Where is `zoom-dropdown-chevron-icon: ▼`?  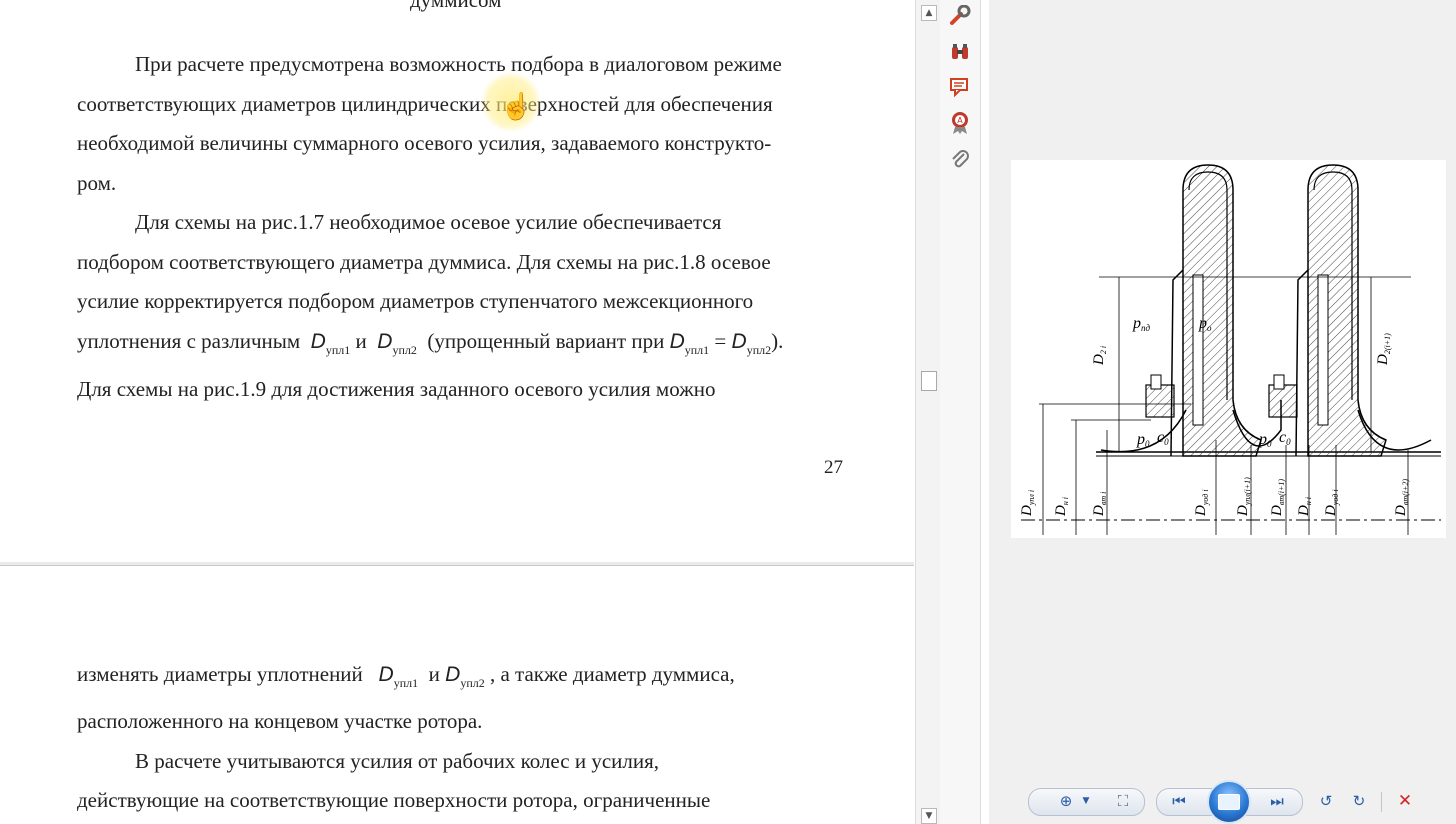
zoom-dropdown-chevron-icon: ▼ is located at coordinates (1086, 801).